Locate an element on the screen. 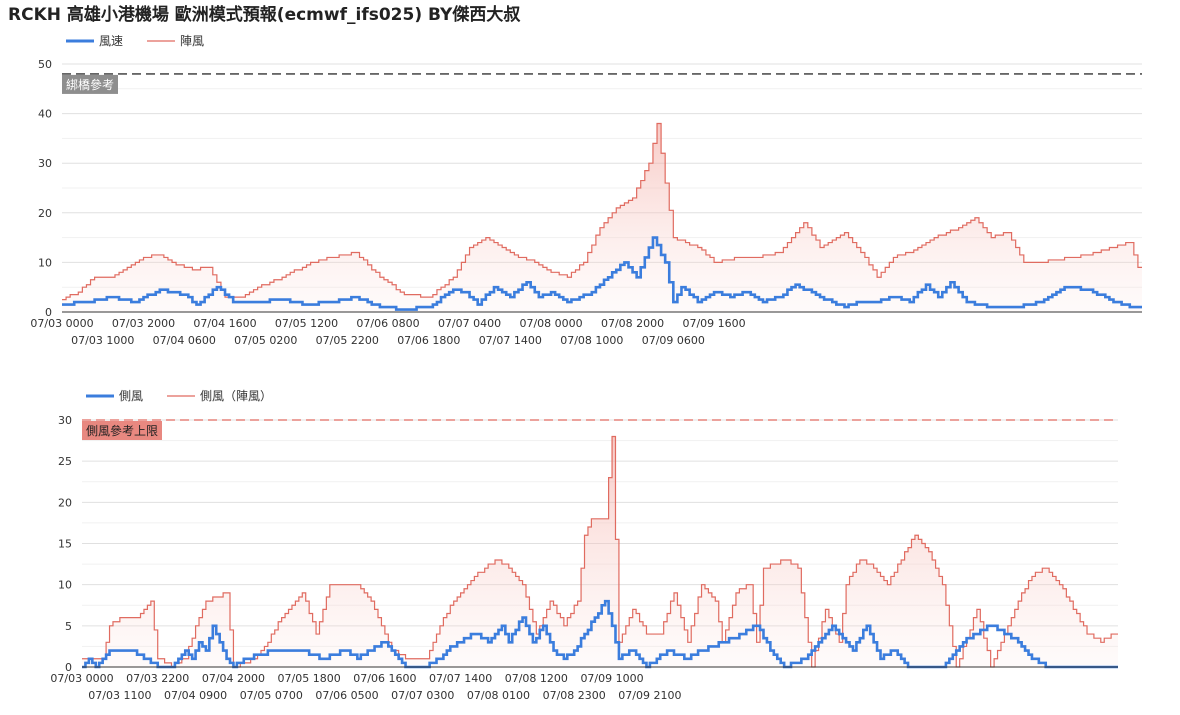 This screenshot has height=715, width=1180. legend-label: 側風 is located at coordinates (131, 396).